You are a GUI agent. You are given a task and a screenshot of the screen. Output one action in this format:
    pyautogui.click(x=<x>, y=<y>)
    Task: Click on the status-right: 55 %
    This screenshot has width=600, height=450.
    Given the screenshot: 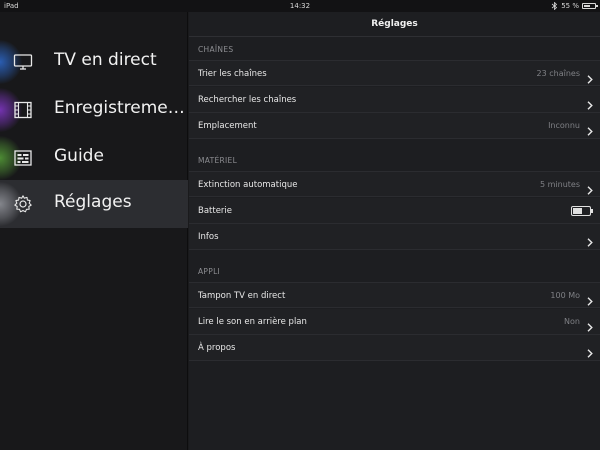 What is the action you would take?
    pyautogui.click(x=574, y=6)
    